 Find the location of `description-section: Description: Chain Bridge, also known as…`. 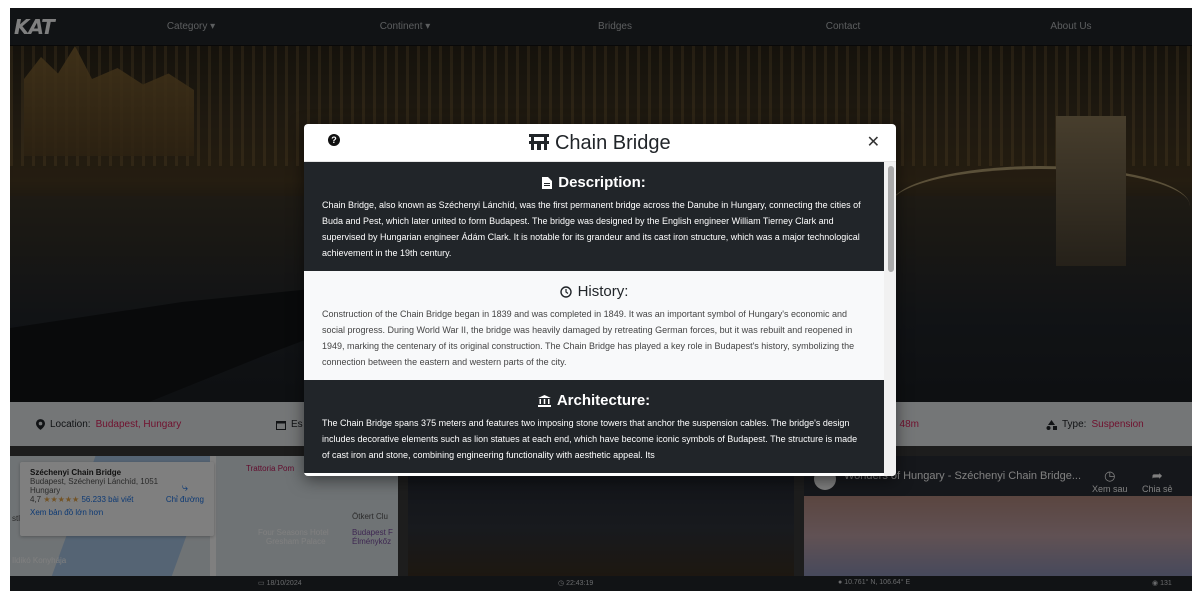

description-section: Description: Chain Bridge, also known as… is located at coordinates (594, 216).